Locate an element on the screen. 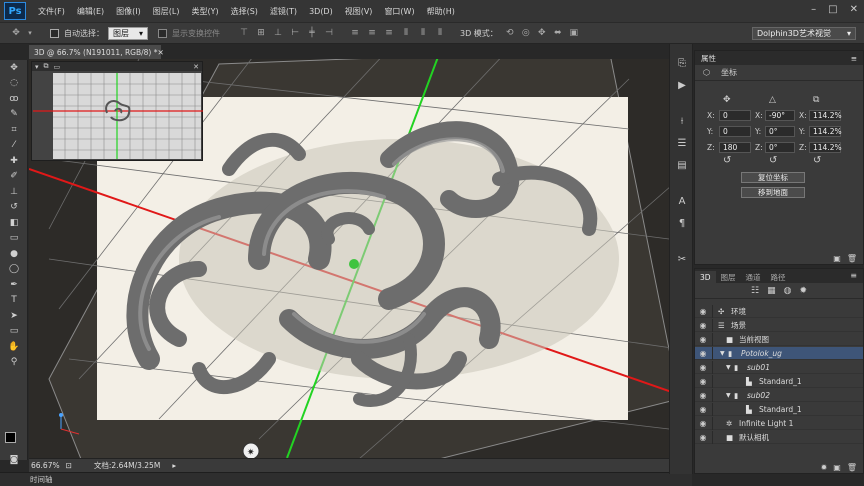 This screenshot has height=486, width=864. distribute-bottom-icon: ≡ is located at coordinates (389, 33).